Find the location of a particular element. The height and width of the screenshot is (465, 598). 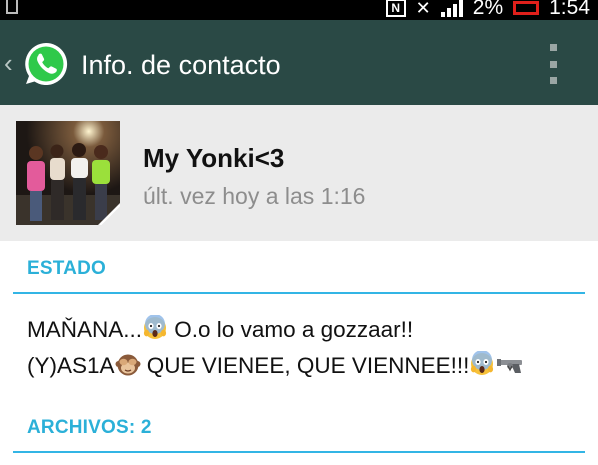

status-bar: N ✕ 2% 1:54 is located at coordinates (299, 10).